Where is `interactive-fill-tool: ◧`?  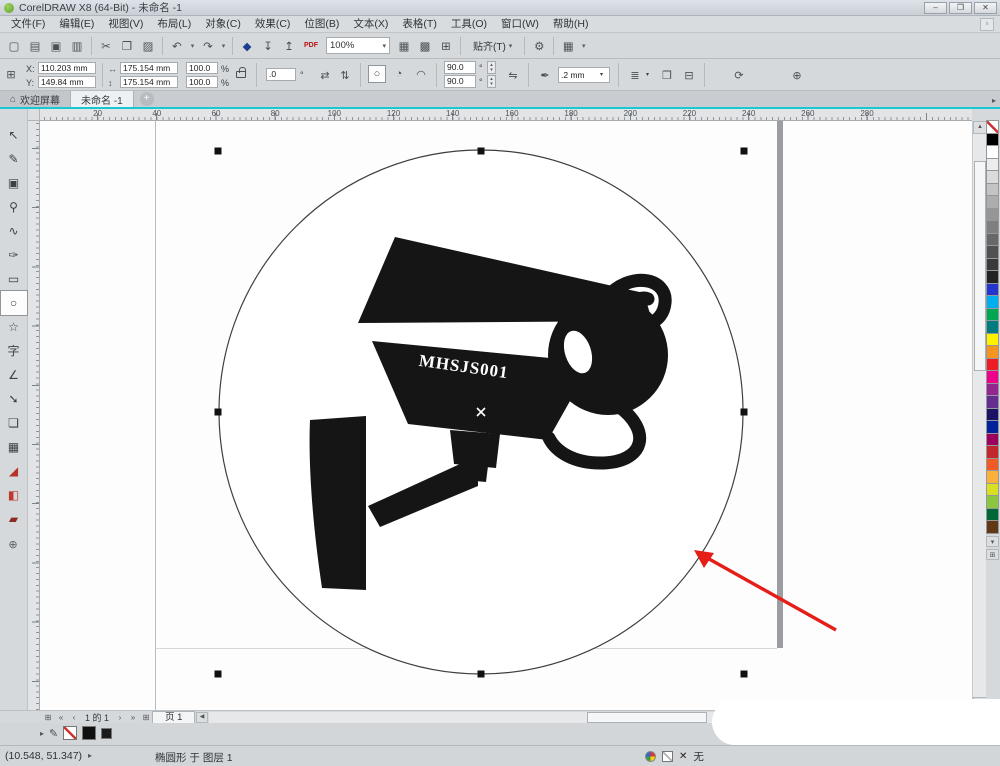 interactive-fill-tool: ◧ is located at coordinates (14, 495).